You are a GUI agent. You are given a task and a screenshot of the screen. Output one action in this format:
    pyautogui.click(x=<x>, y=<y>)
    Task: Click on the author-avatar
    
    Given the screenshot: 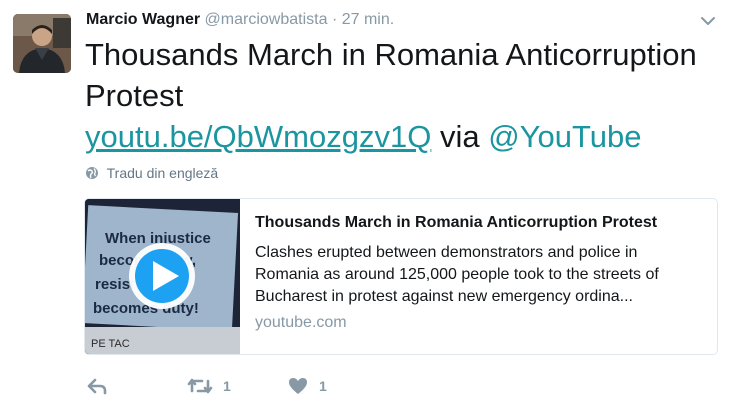 What is the action you would take?
    pyautogui.click(x=42, y=43)
    